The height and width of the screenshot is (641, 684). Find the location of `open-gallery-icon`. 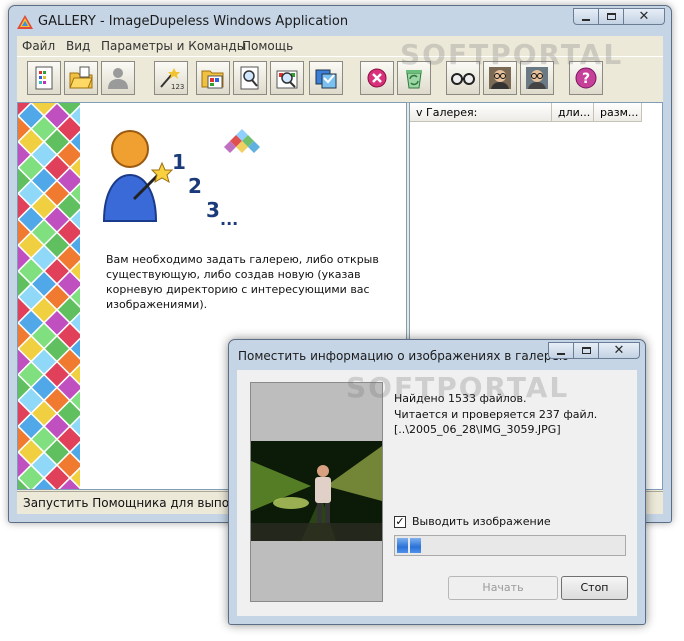

open-gallery-icon is located at coordinates (81, 77).